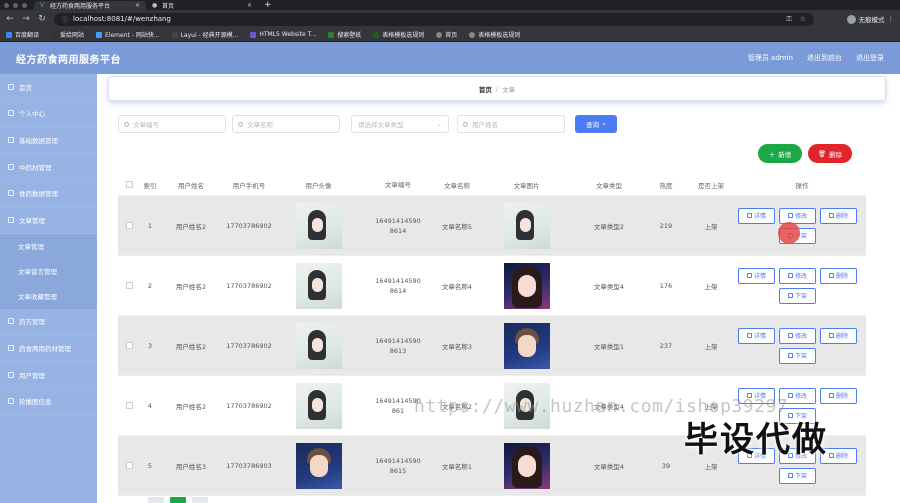 The width and height of the screenshot is (900, 503). What do you see at coordinates (434, 19) in the screenshot?
I see `url-field: ⓘ localhost:8081/#/wenzhang ⚿ ☆` at bounding box center [434, 19].